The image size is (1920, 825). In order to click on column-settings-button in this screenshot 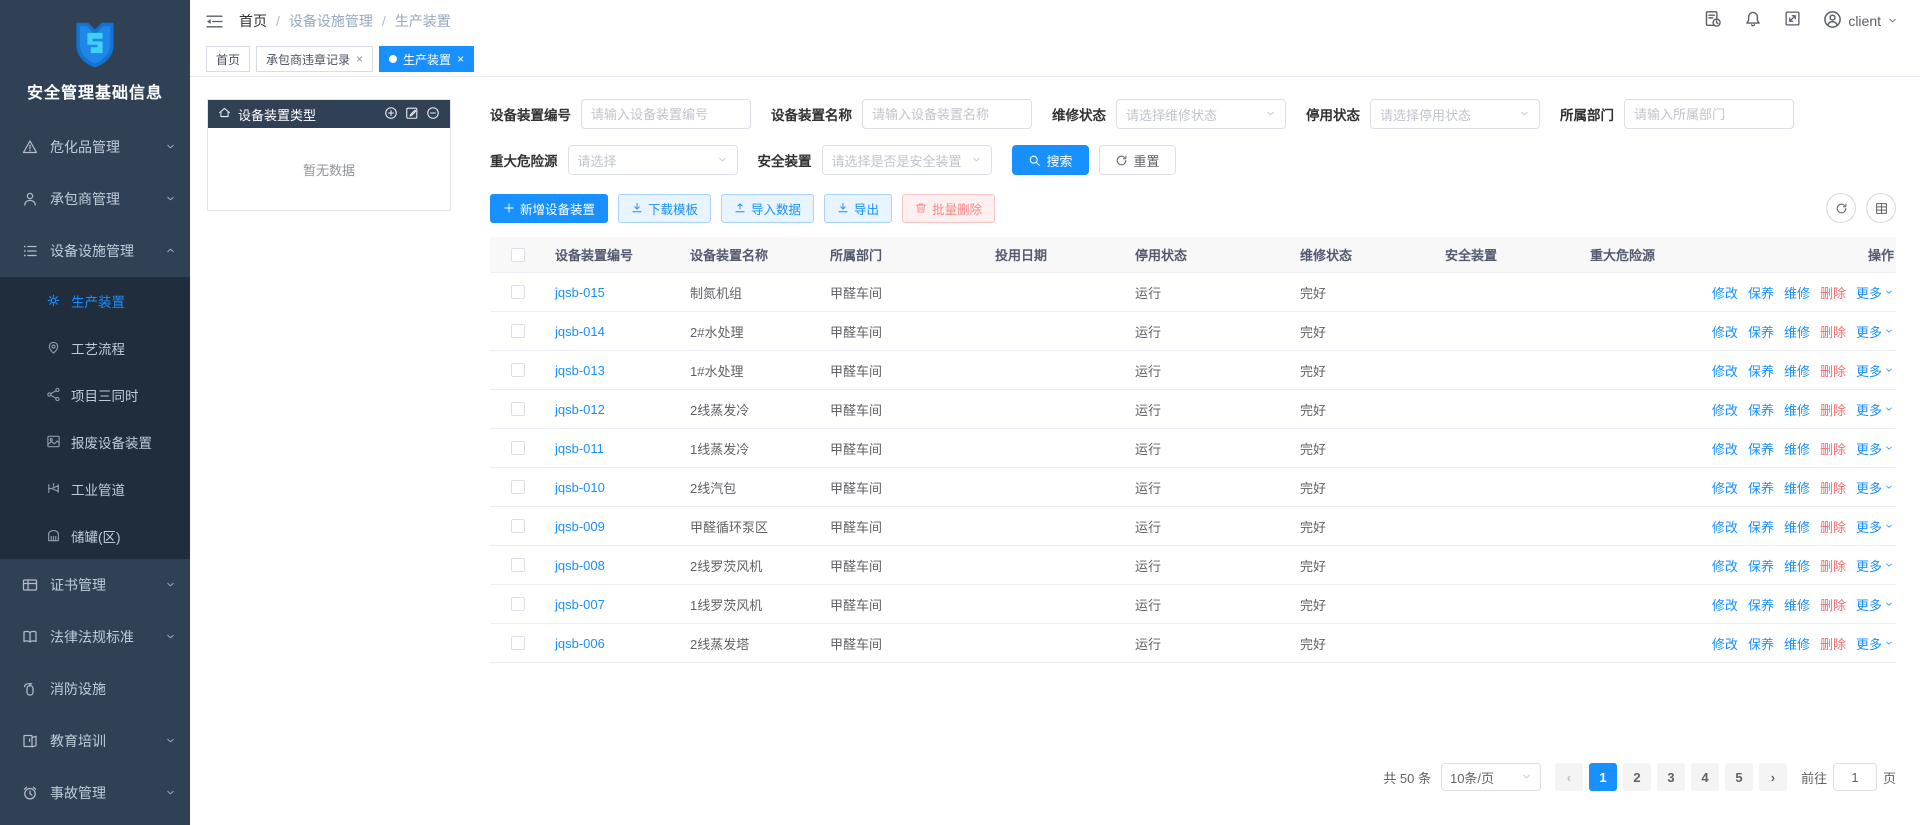, I will do `click(1881, 208)`.